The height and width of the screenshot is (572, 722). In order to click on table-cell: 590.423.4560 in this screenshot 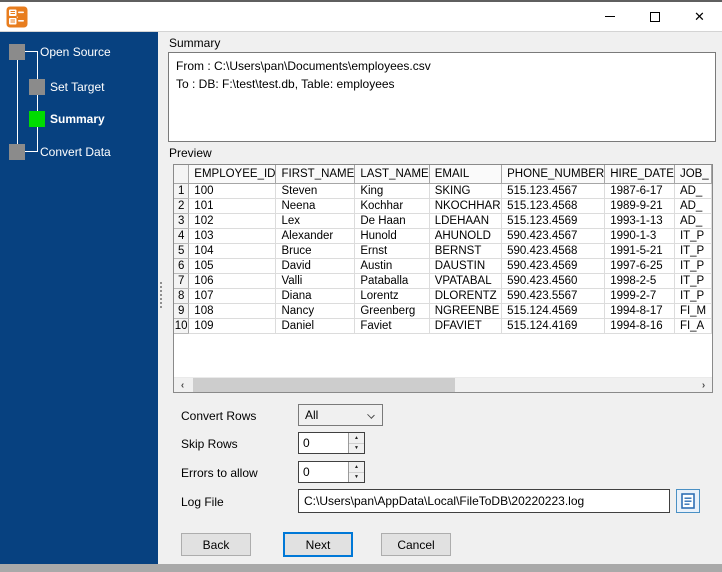, I will do `click(553, 281)`.